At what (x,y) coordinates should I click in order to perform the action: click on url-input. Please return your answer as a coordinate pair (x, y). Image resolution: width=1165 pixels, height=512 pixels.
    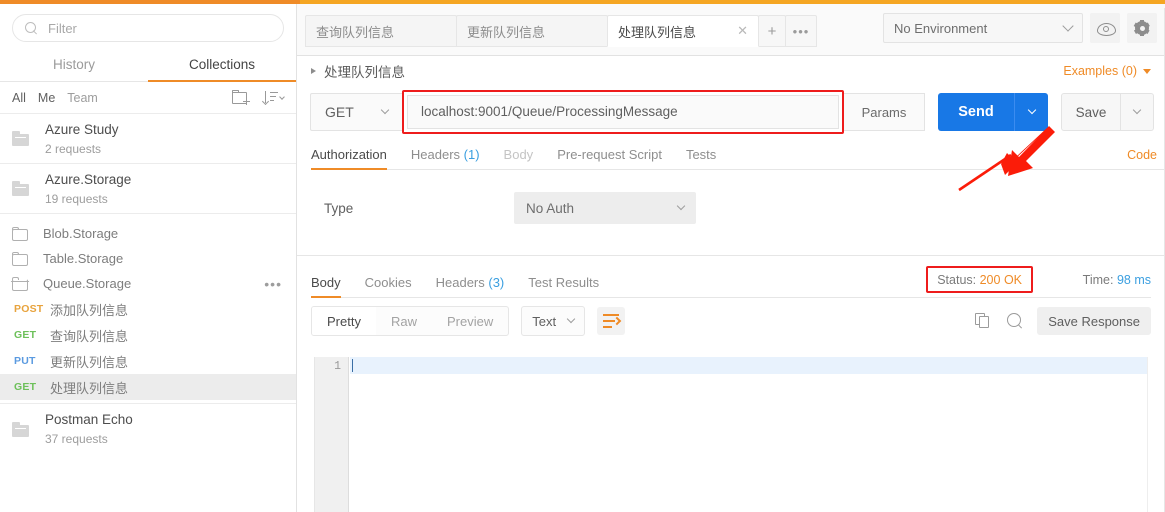
    Looking at the image, I should click on (623, 112).